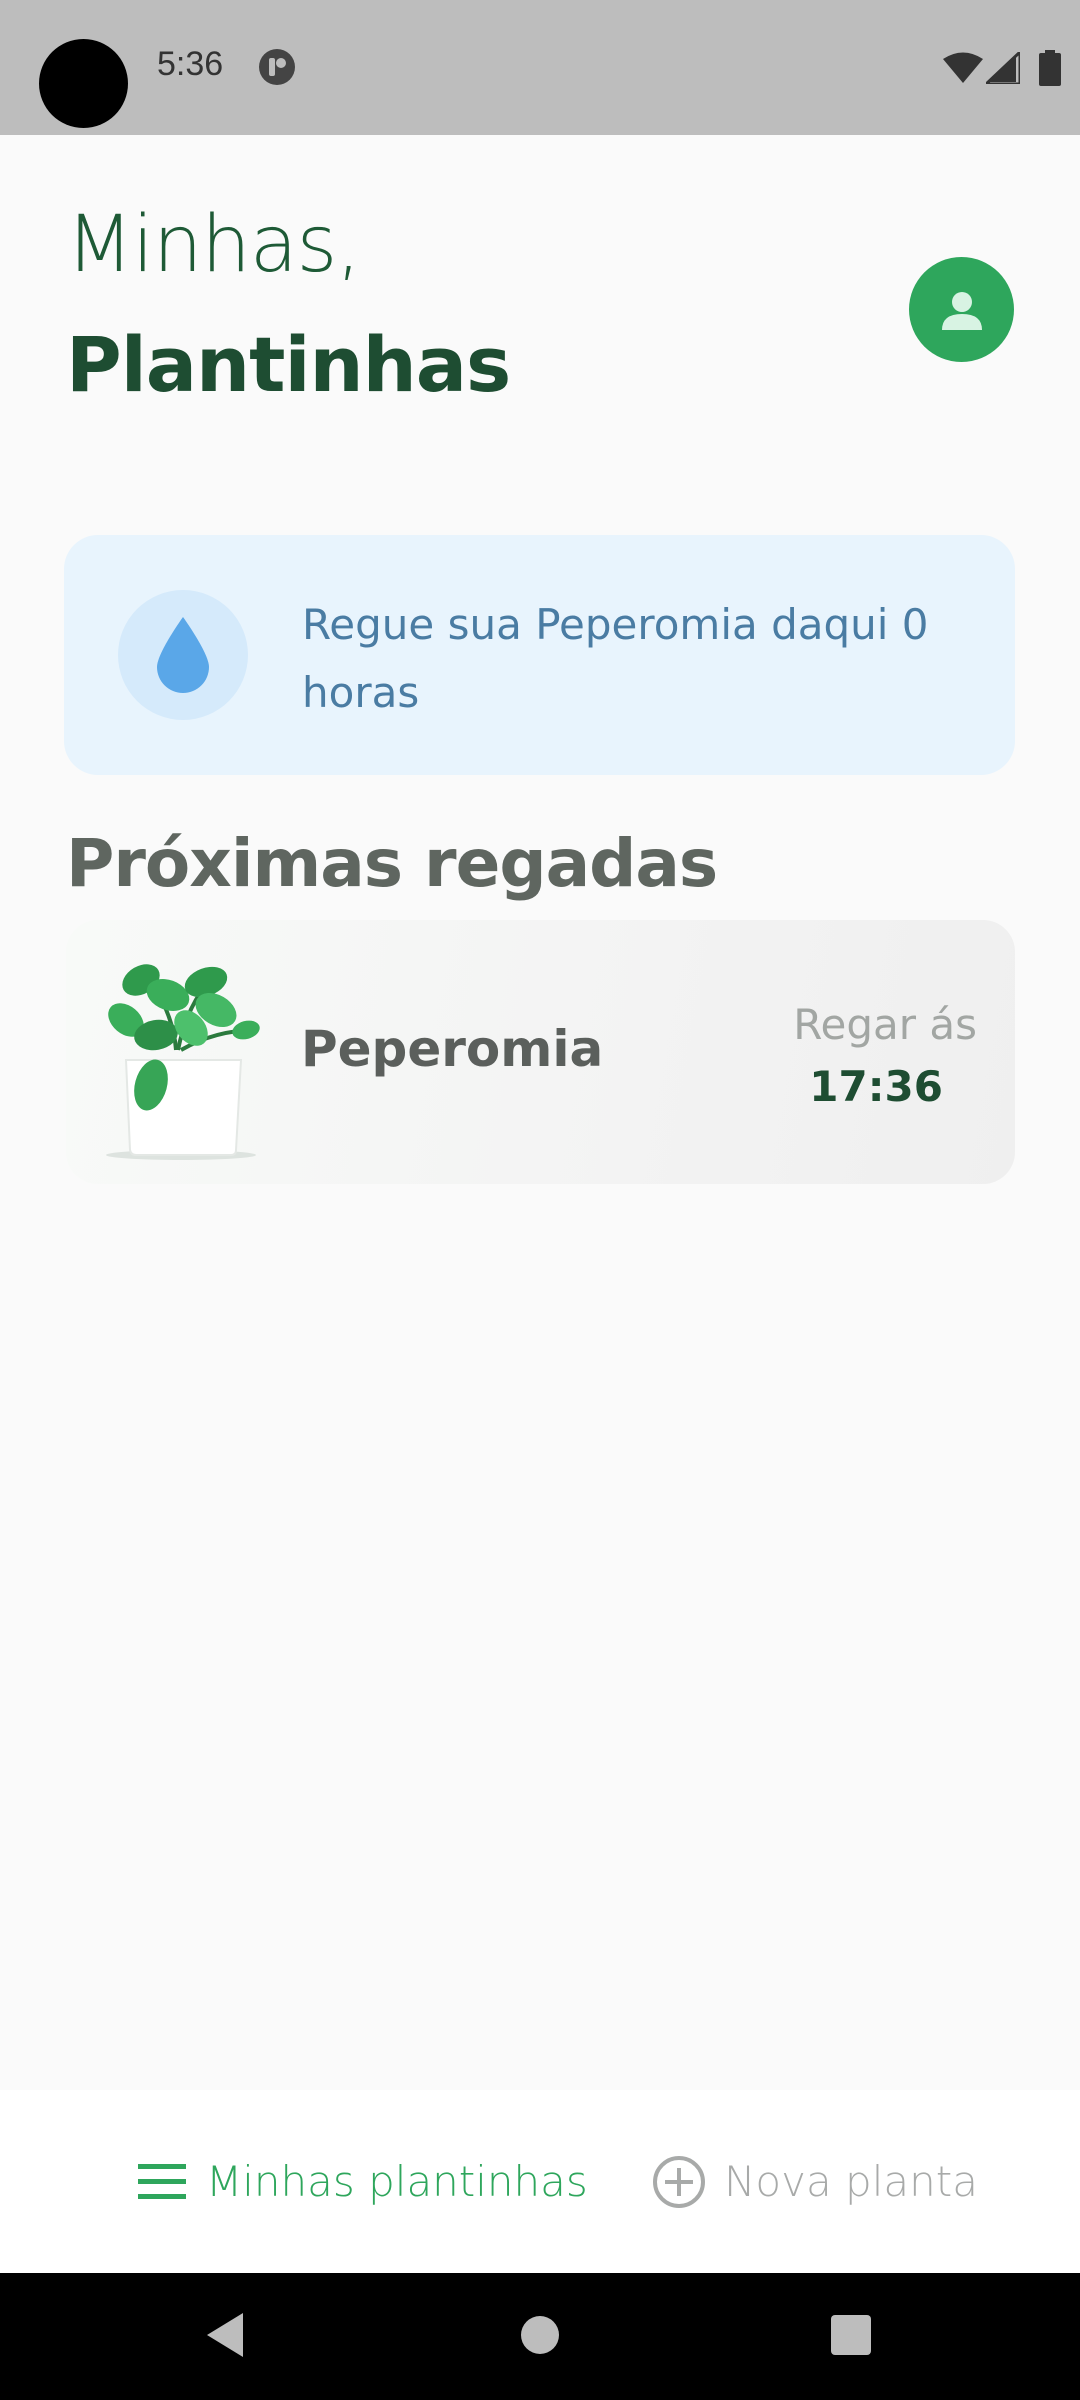  What do you see at coordinates (963, 67) in the screenshot?
I see `wifi-icon` at bounding box center [963, 67].